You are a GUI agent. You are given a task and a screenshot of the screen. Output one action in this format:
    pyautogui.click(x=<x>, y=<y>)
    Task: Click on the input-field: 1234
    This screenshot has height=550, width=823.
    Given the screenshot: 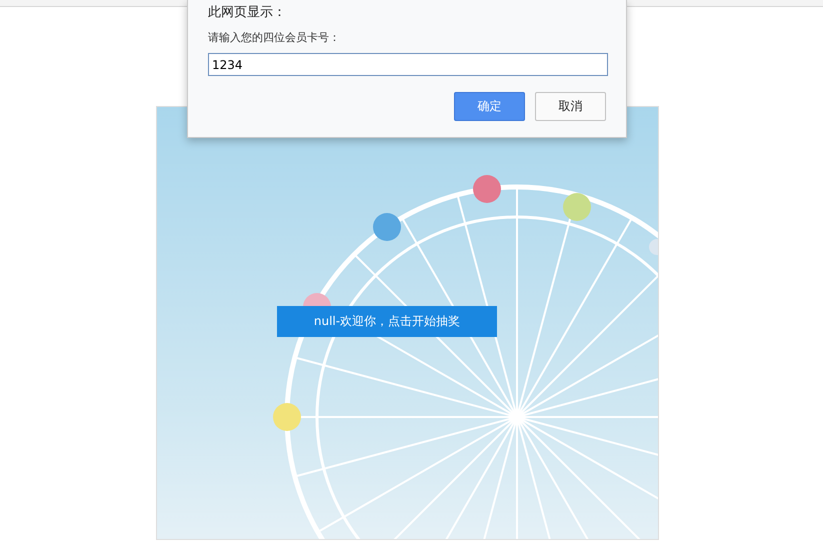 What is the action you would take?
    pyautogui.click(x=408, y=64)
    